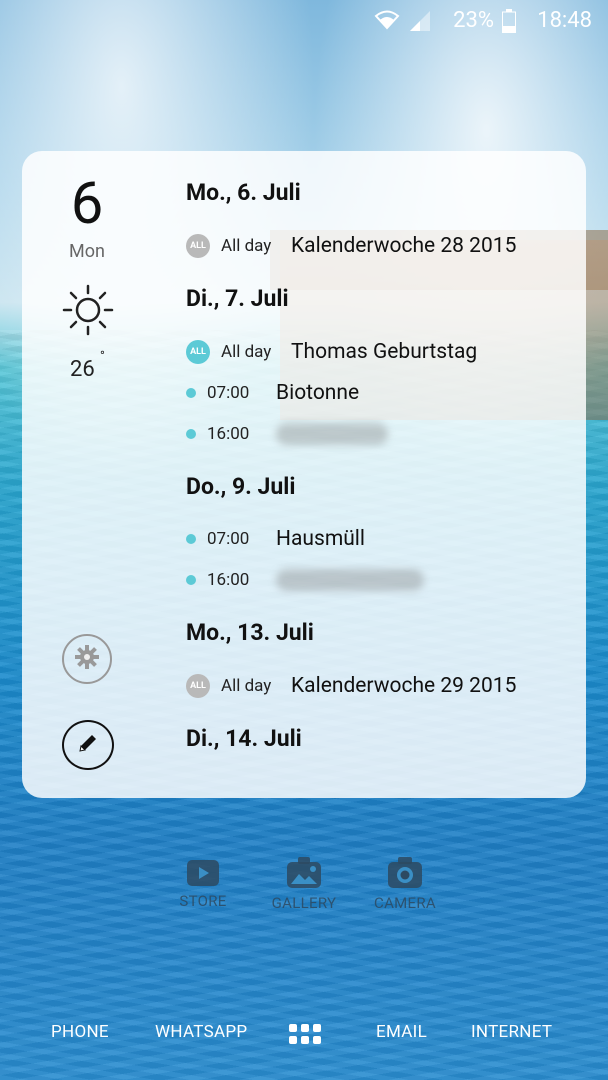 The height and width of the screenshot is (1080, 608). I want to click on event-row: ALL All day Thomas Geburtstag, so click(381, 352).